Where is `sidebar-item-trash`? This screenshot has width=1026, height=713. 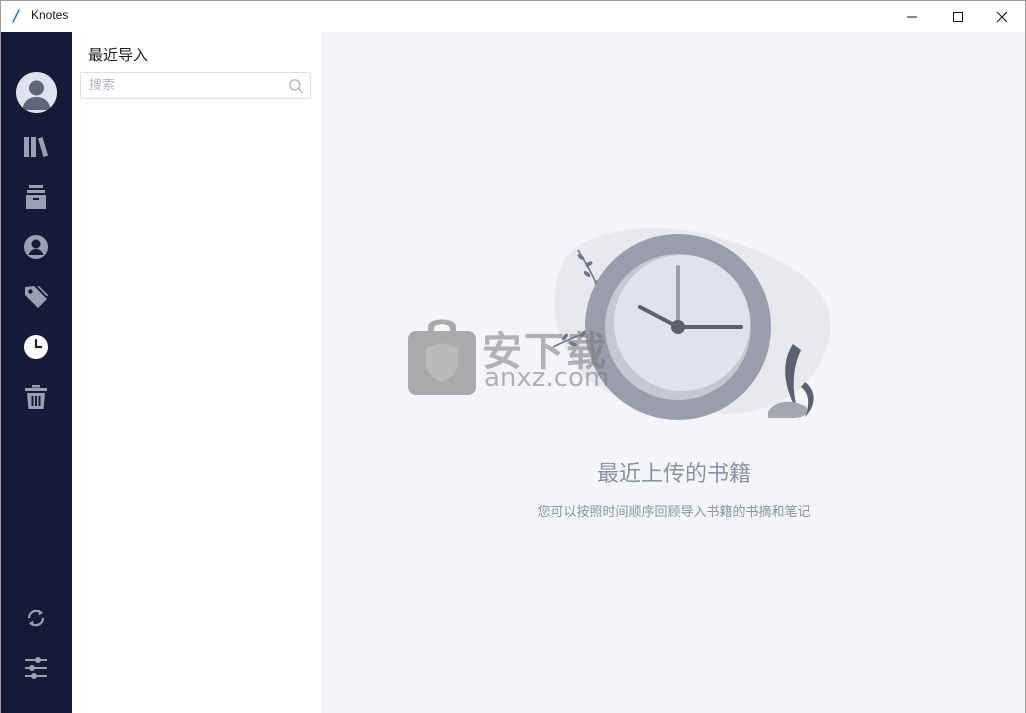
sidebar-item-trash is located at coordinates (36, 397).